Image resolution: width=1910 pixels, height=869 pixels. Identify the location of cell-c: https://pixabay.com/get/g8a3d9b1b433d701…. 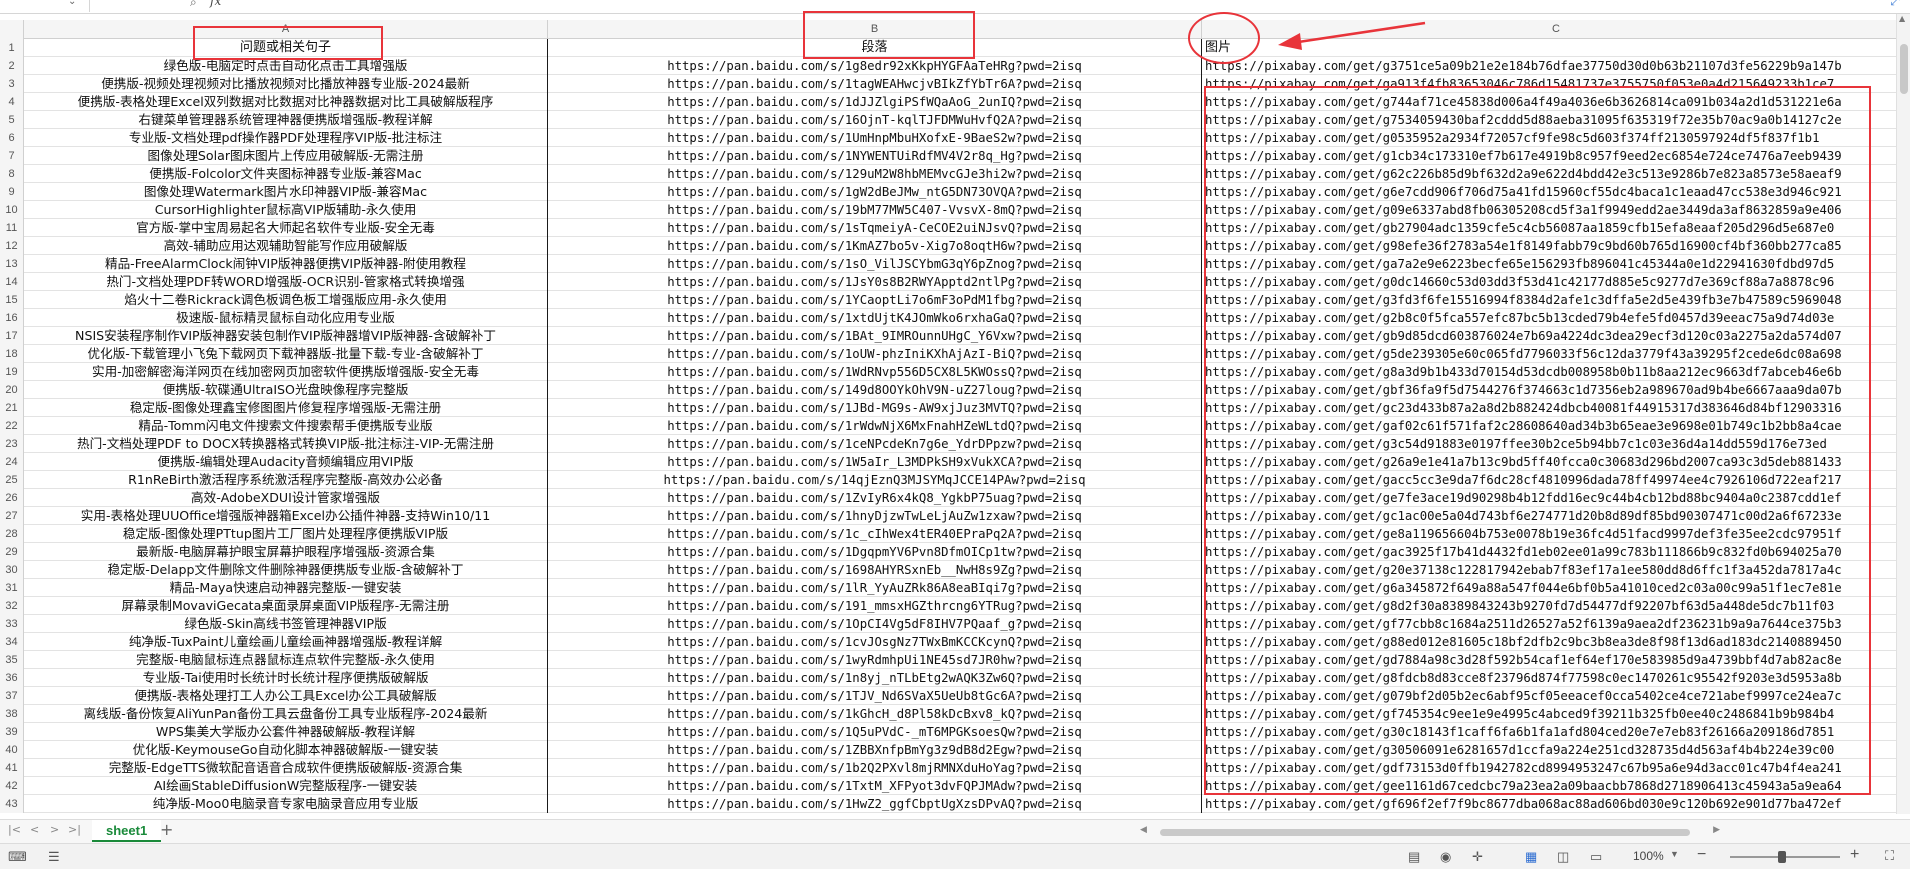
(1556, 372).